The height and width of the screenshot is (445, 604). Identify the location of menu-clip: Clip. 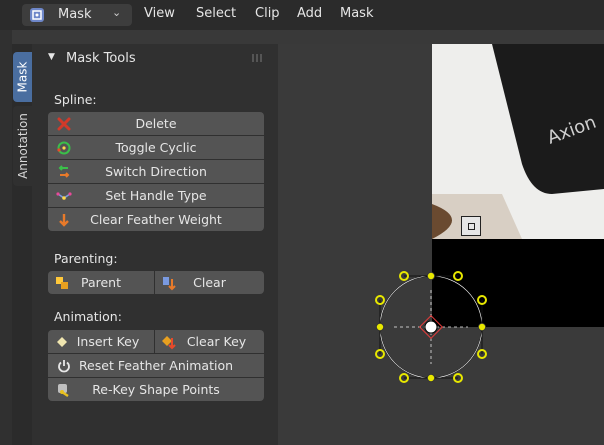
(267, 13).